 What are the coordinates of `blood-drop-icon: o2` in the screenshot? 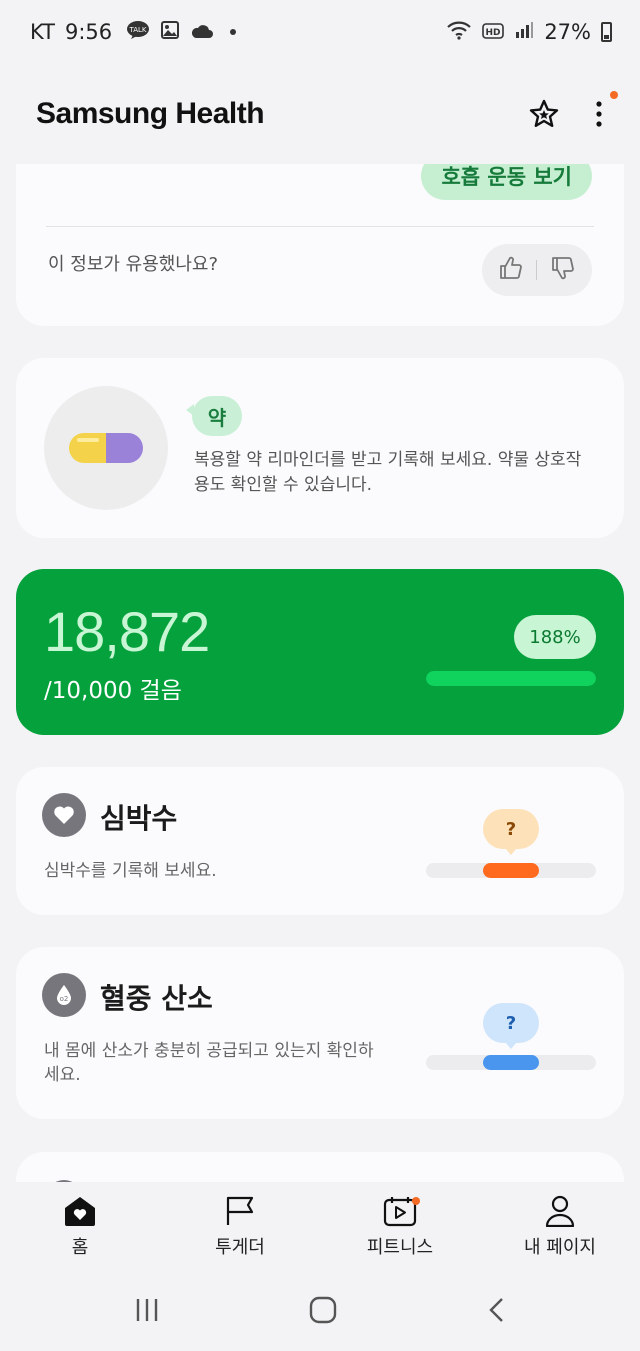 It's located at (64, 995).